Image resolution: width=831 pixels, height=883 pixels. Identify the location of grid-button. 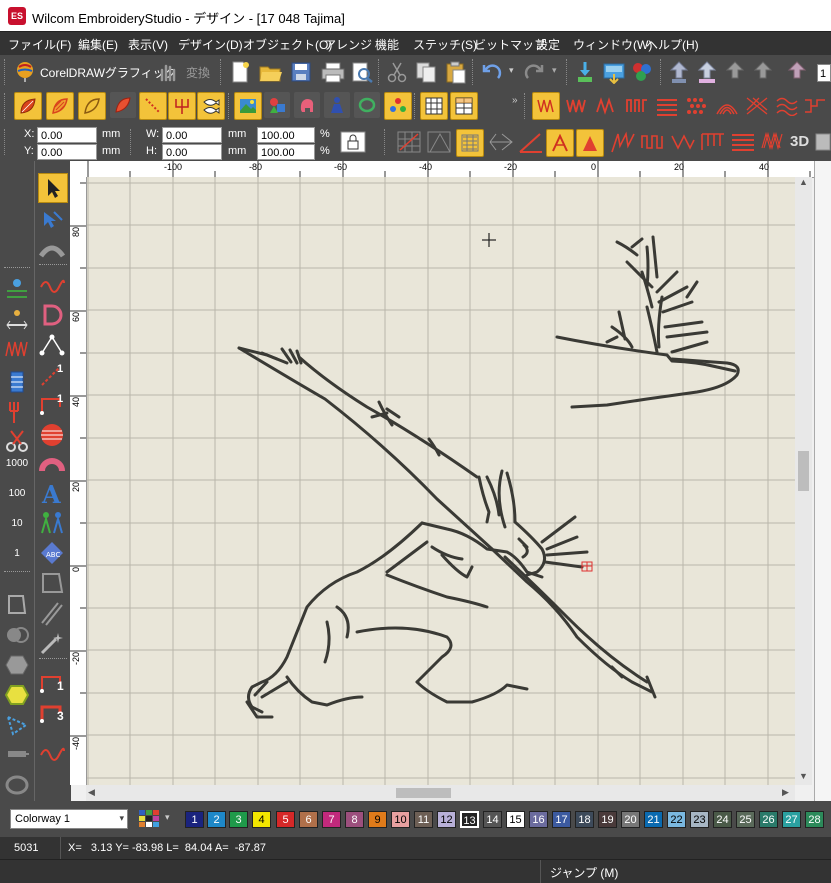
(434, 106).